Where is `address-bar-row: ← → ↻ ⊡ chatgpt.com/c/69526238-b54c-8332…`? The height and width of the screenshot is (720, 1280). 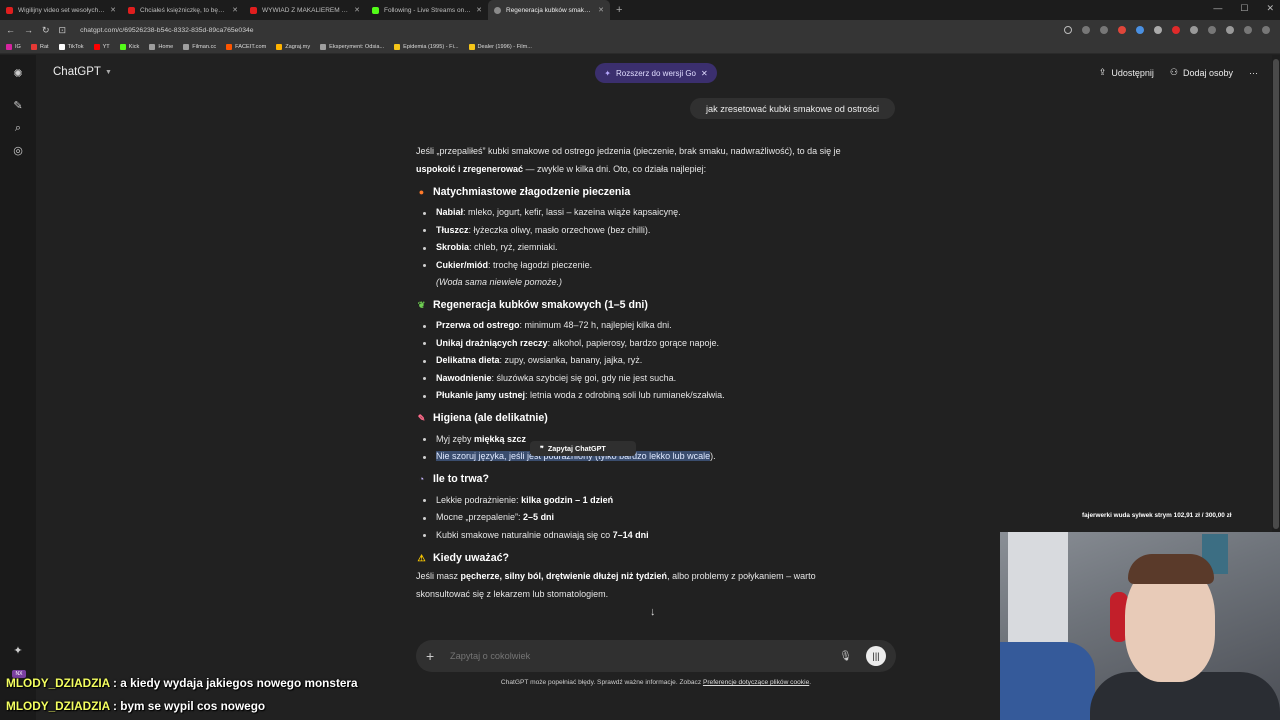 address-bar-row: ← → ↻ ⊡ chatgpt.com/c/69526238-b54c-8332… is located at coordinates (640, 30).